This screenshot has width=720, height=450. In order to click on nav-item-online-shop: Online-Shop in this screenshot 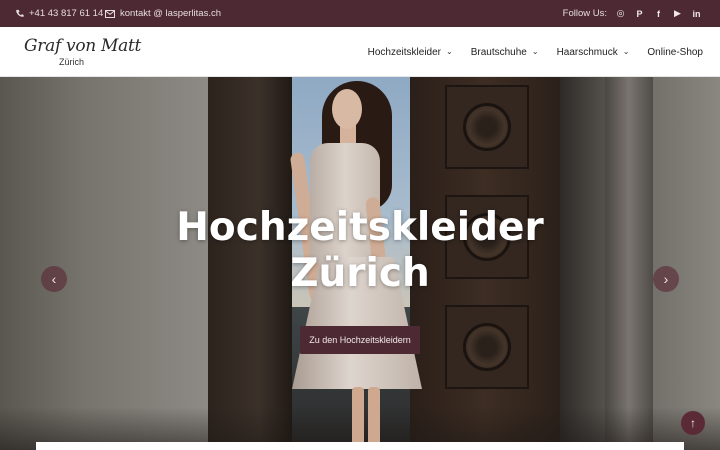, I will do `click(675, 52)`.